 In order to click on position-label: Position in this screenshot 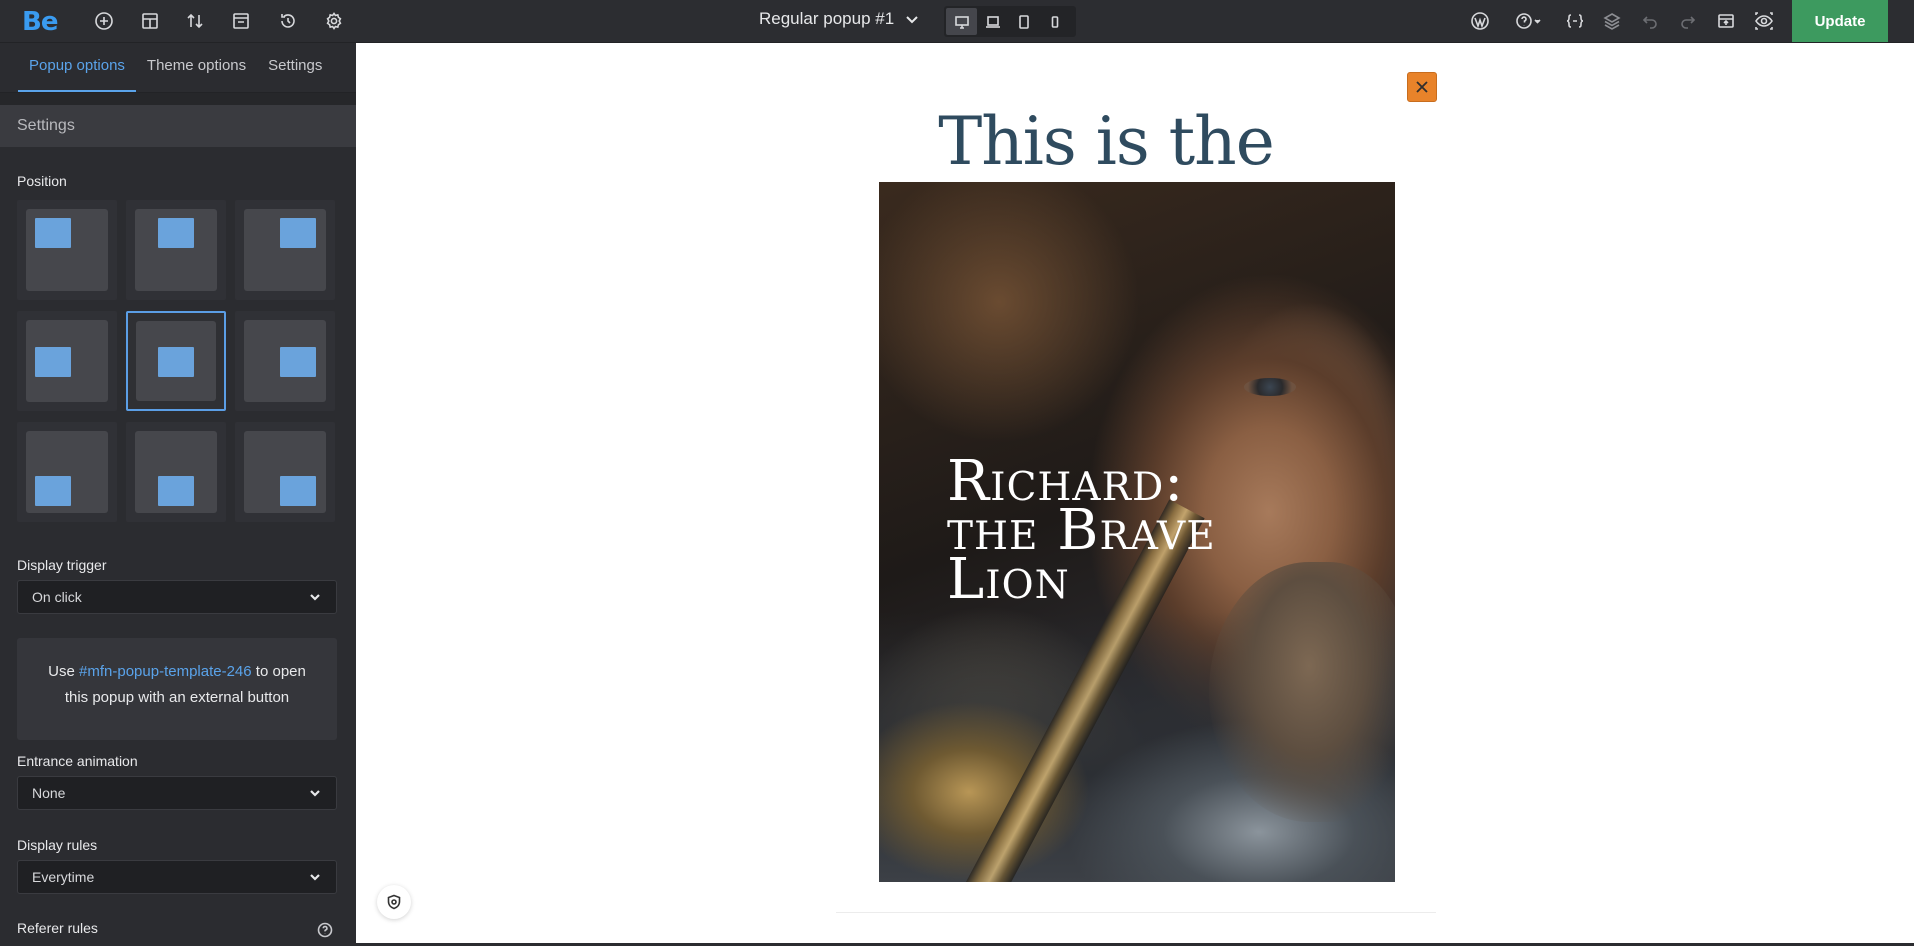, I will do `click(42, 181)`.